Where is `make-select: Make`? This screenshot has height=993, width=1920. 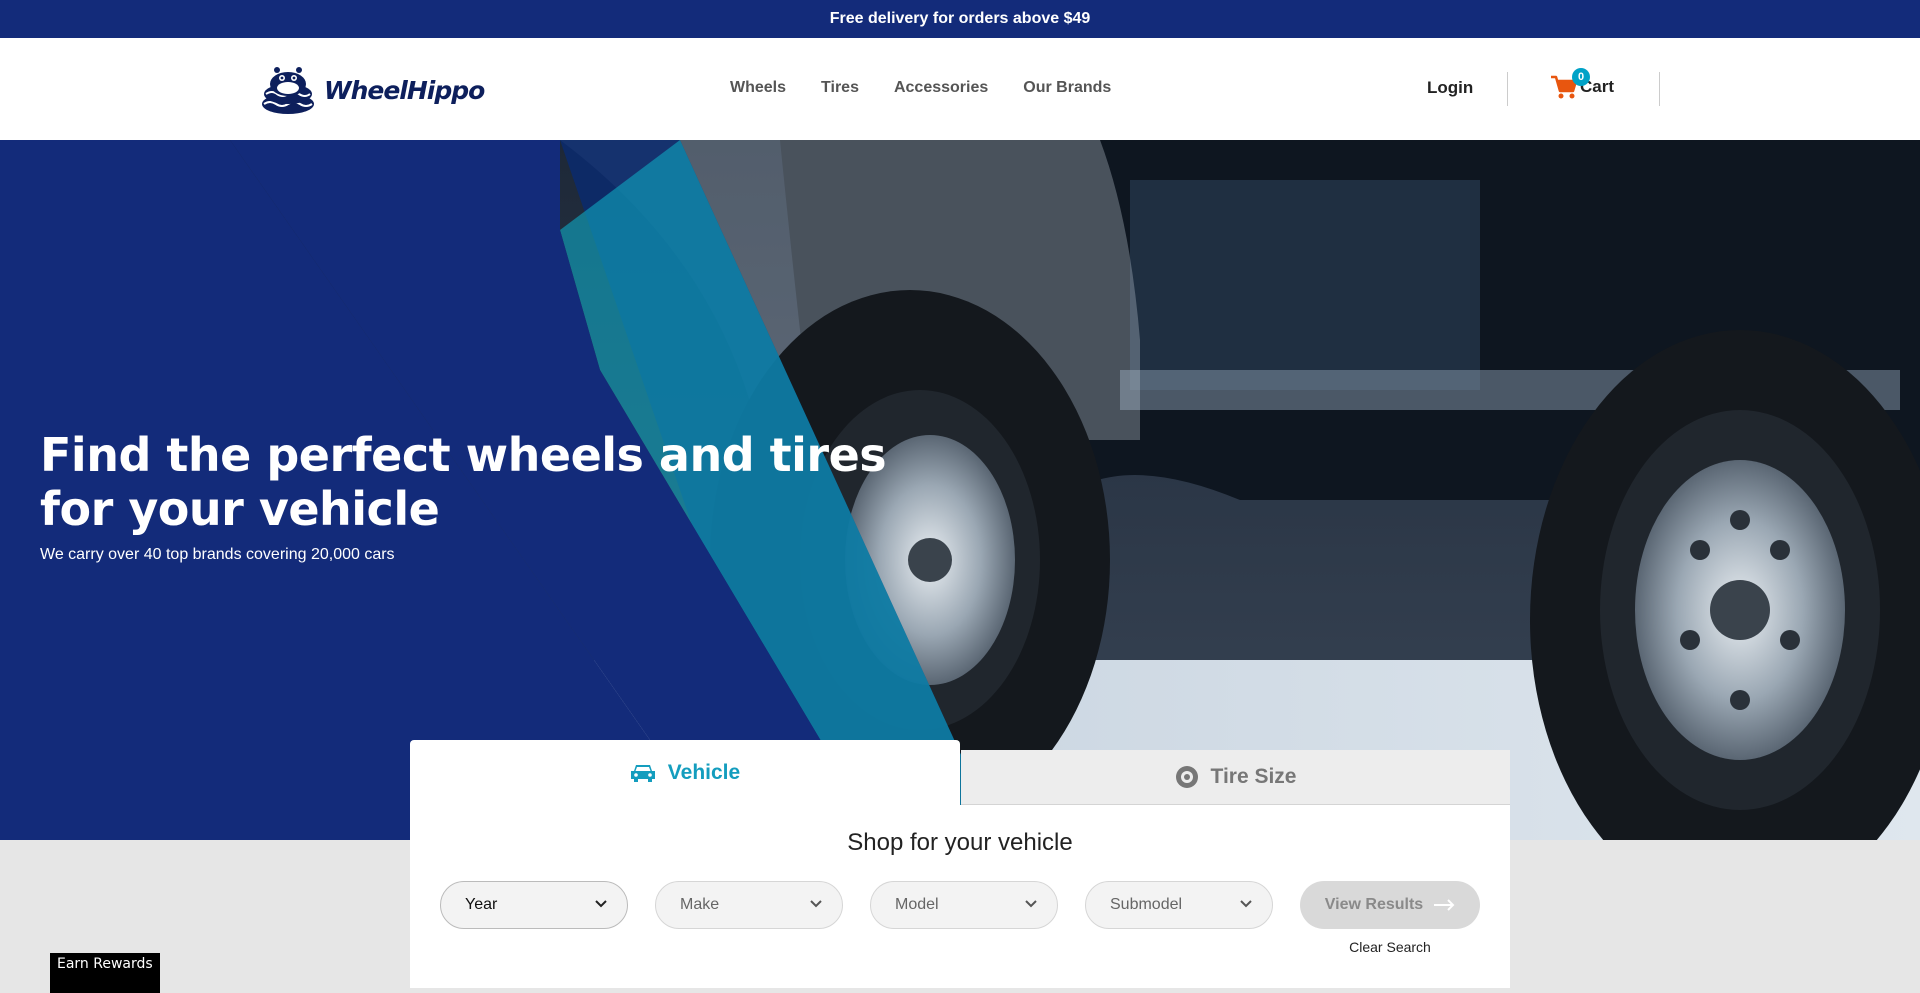
make-select: Make is located at coordinates (749, 905).